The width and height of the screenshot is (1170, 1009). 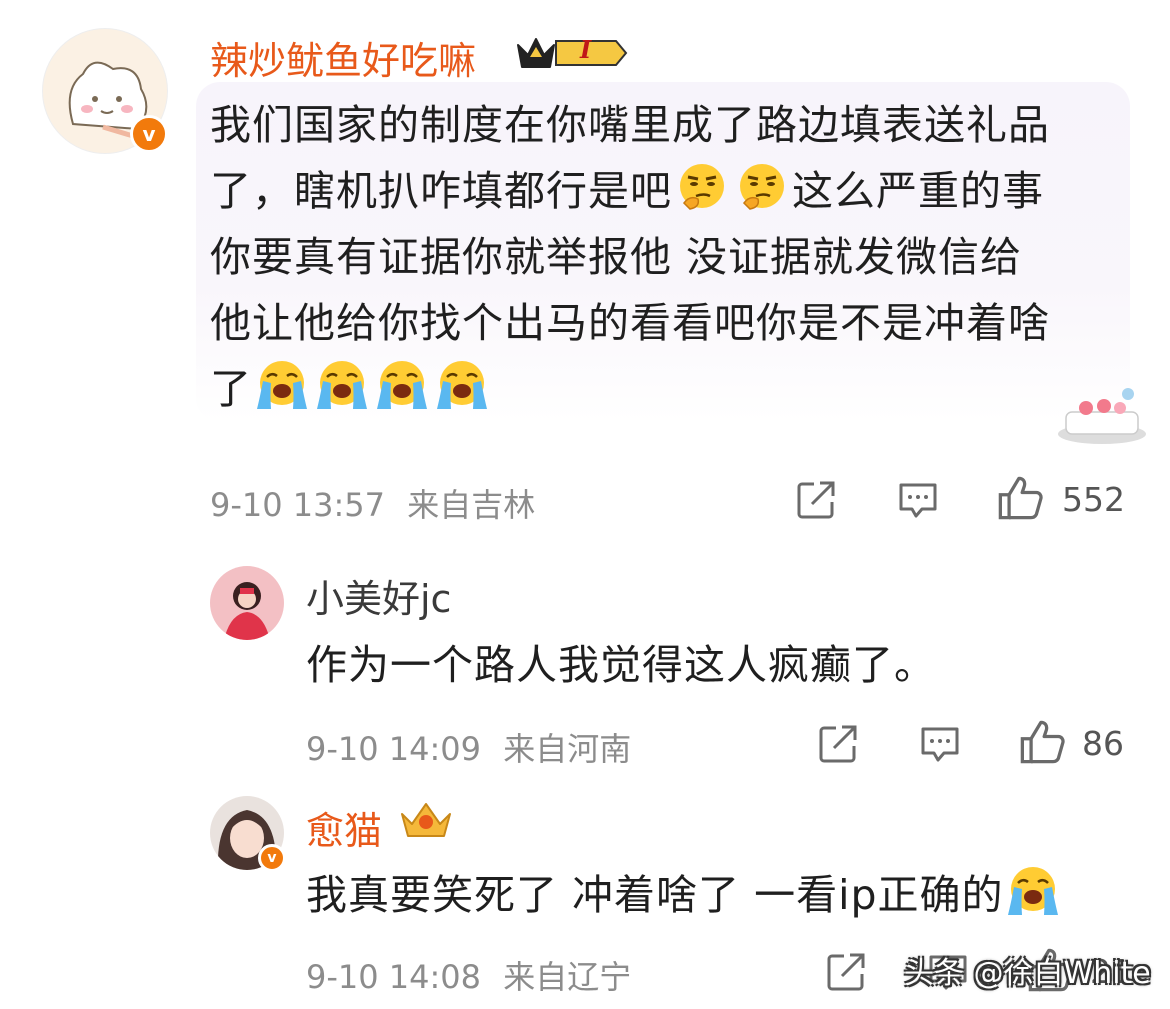 I want to click on reply-meta: 9-10 14:09 来自河南, so click(x=468, y=747).